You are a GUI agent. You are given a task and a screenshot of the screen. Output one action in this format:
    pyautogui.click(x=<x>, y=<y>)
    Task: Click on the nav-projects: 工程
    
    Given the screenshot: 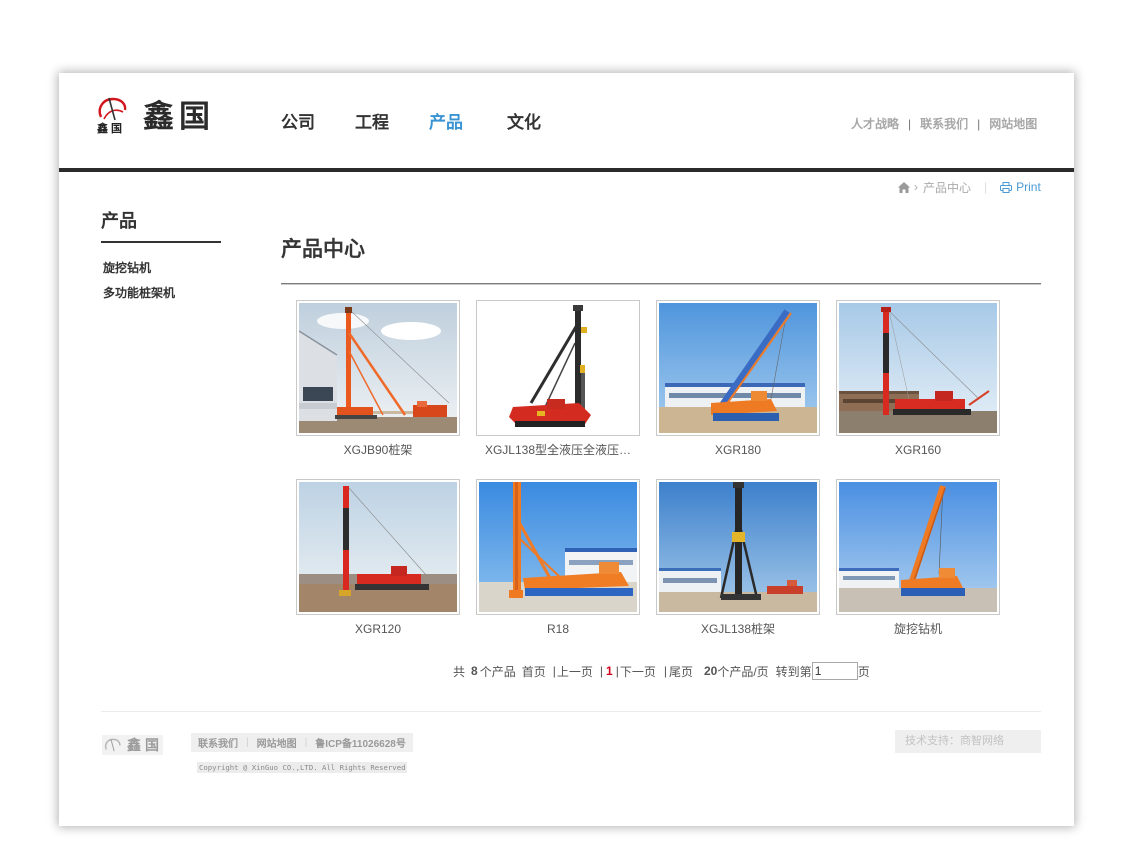 What is the action you would take?
    pyautogui.click(x=372, y=123)
    